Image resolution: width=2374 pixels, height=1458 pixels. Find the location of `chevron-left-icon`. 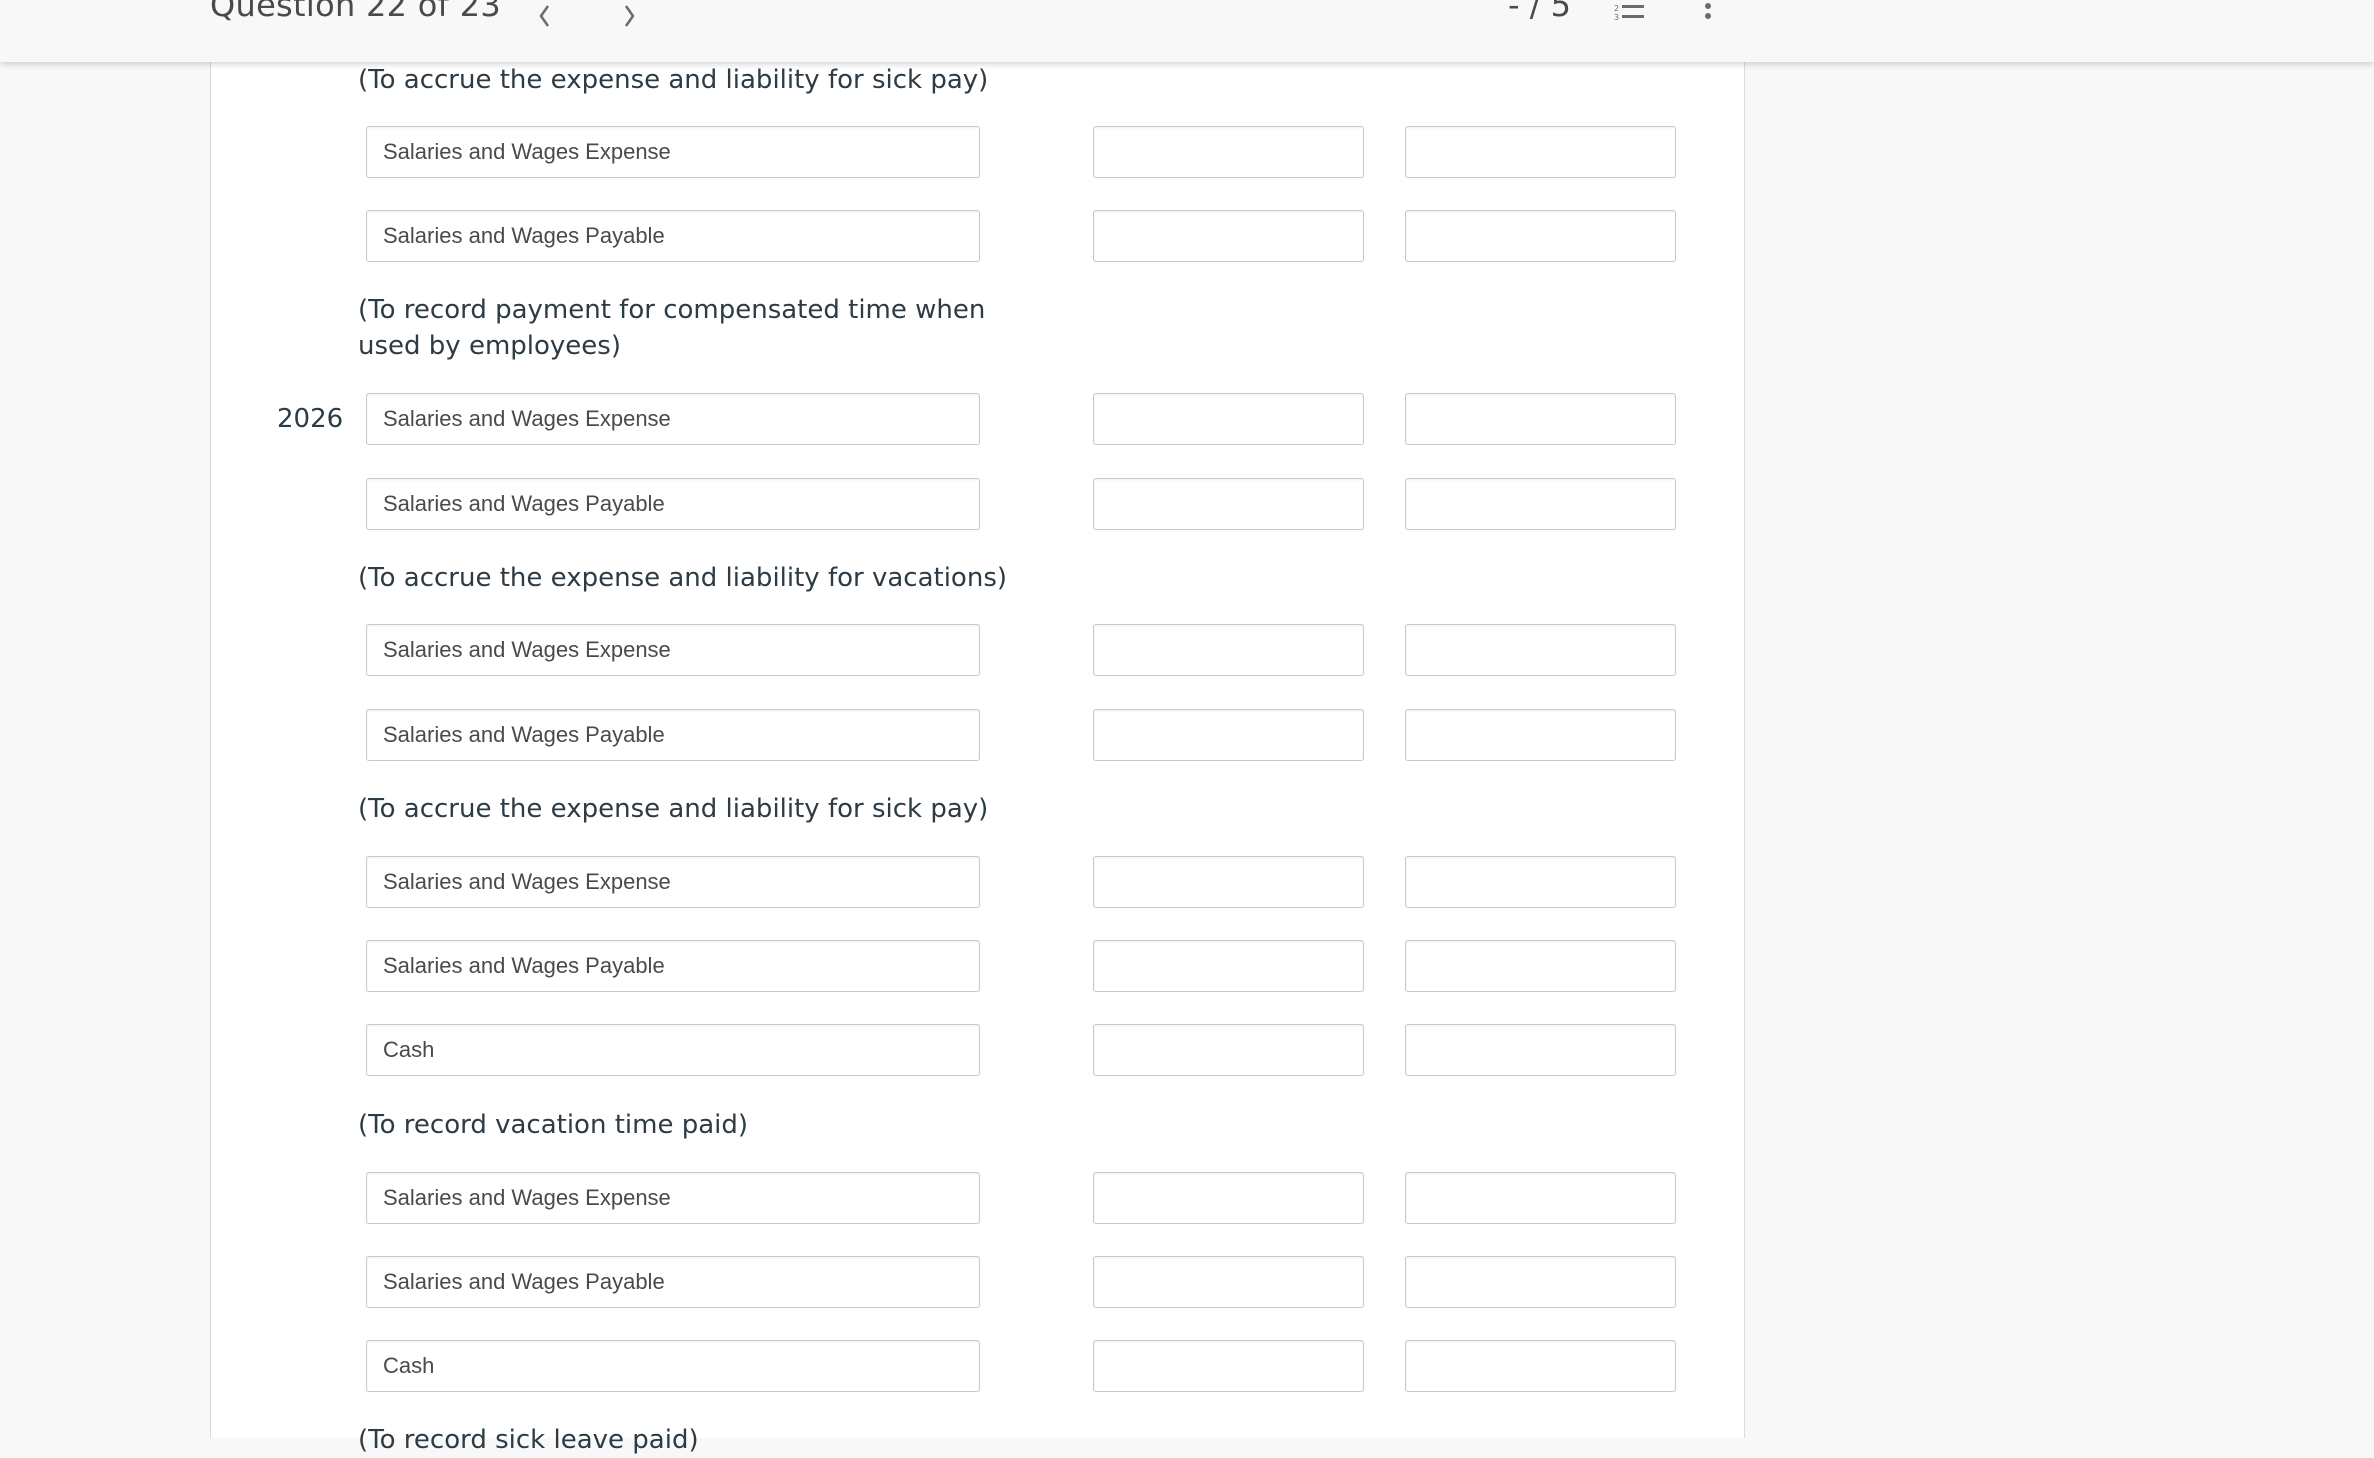

chevron-left-icon is located at coordinates (544, 16).